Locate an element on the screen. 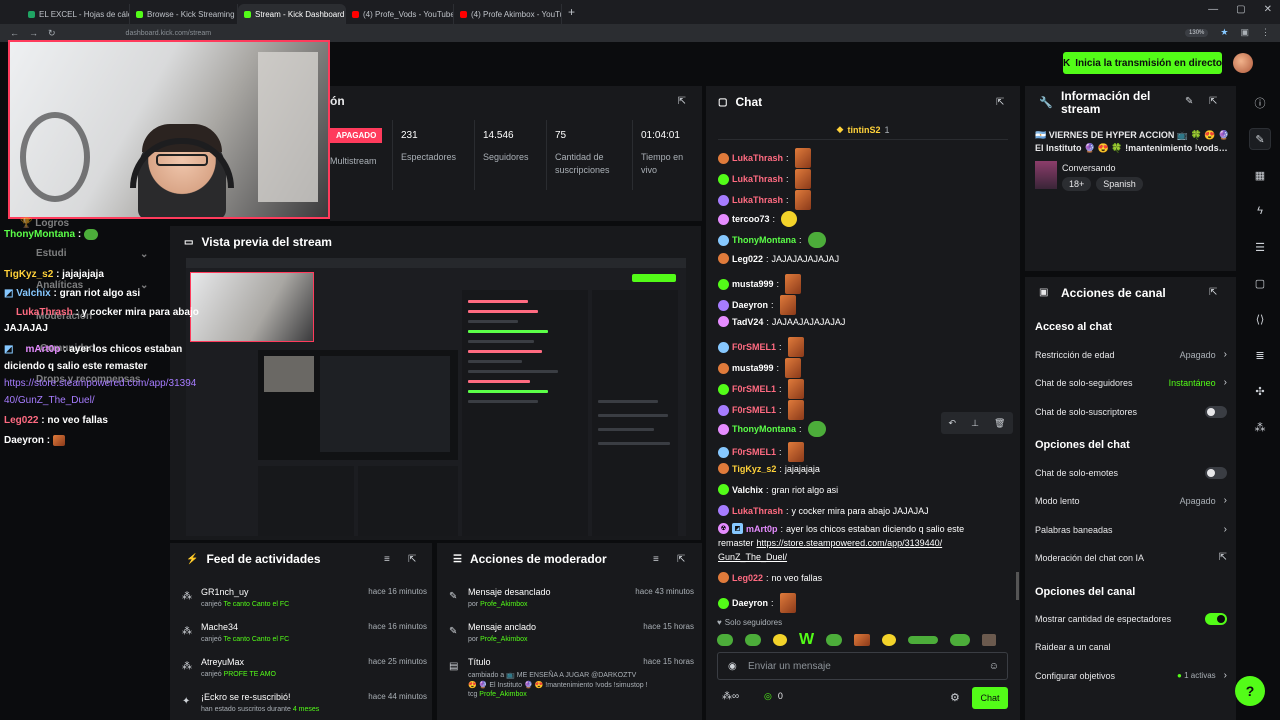 The height and width of the screenshot is (720, 1280). code-icon: ⟨⟩ is located at coordinates (1260, 319).